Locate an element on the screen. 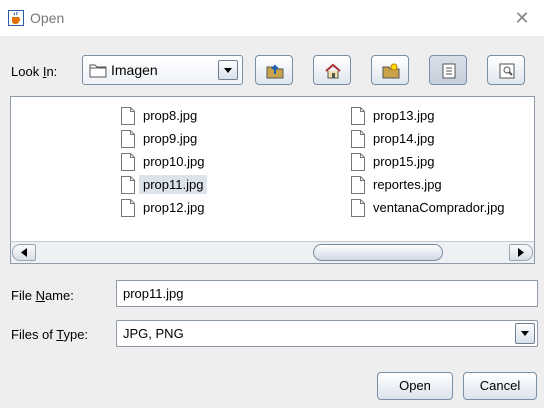 The width and height of the screenshot is (544, 408). file-item: prop13.jpg is located at coordinates (393, 116).